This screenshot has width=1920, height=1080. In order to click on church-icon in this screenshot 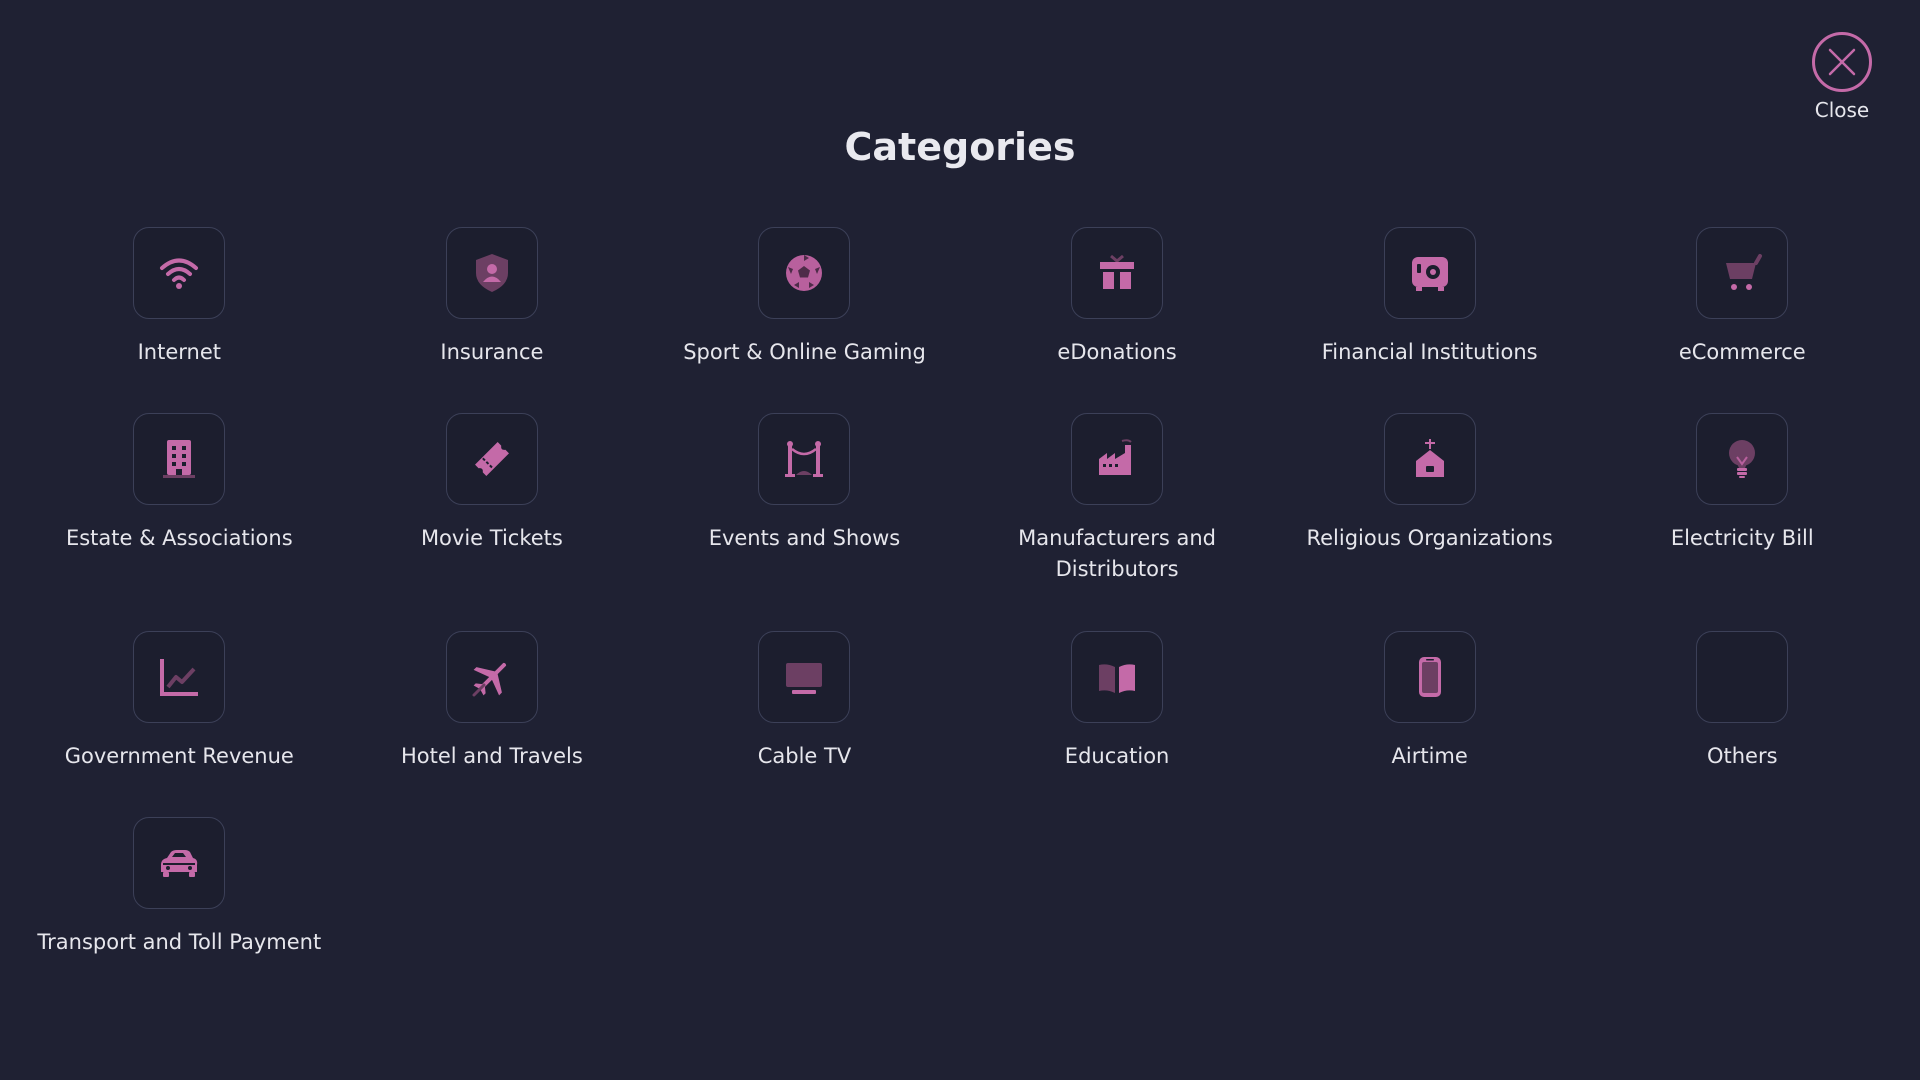, I will do `click(1429, 459)`.